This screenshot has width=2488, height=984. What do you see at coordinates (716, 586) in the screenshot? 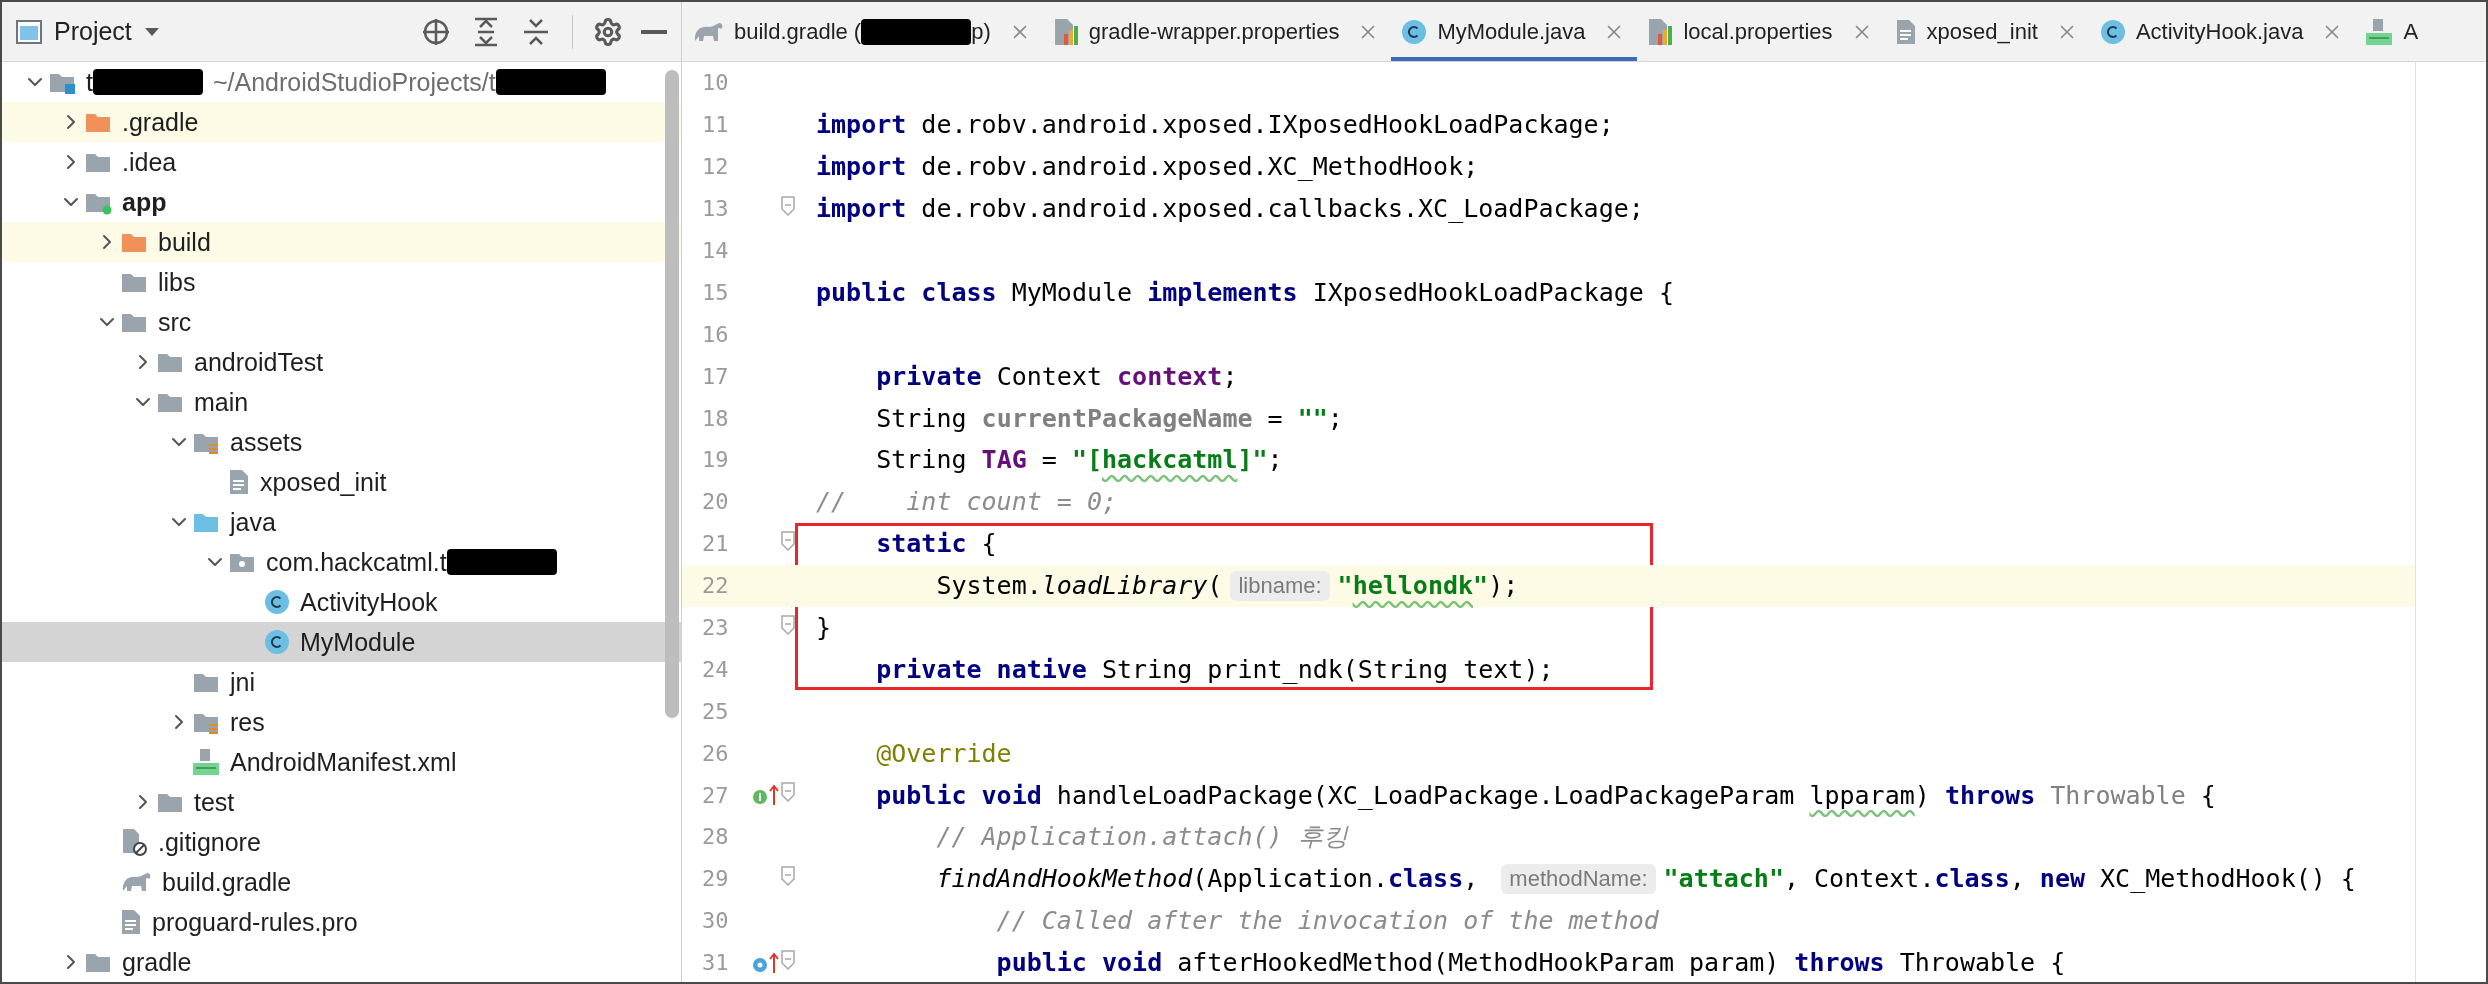
I see `line-number: 22` at bounding box center [716, 586].